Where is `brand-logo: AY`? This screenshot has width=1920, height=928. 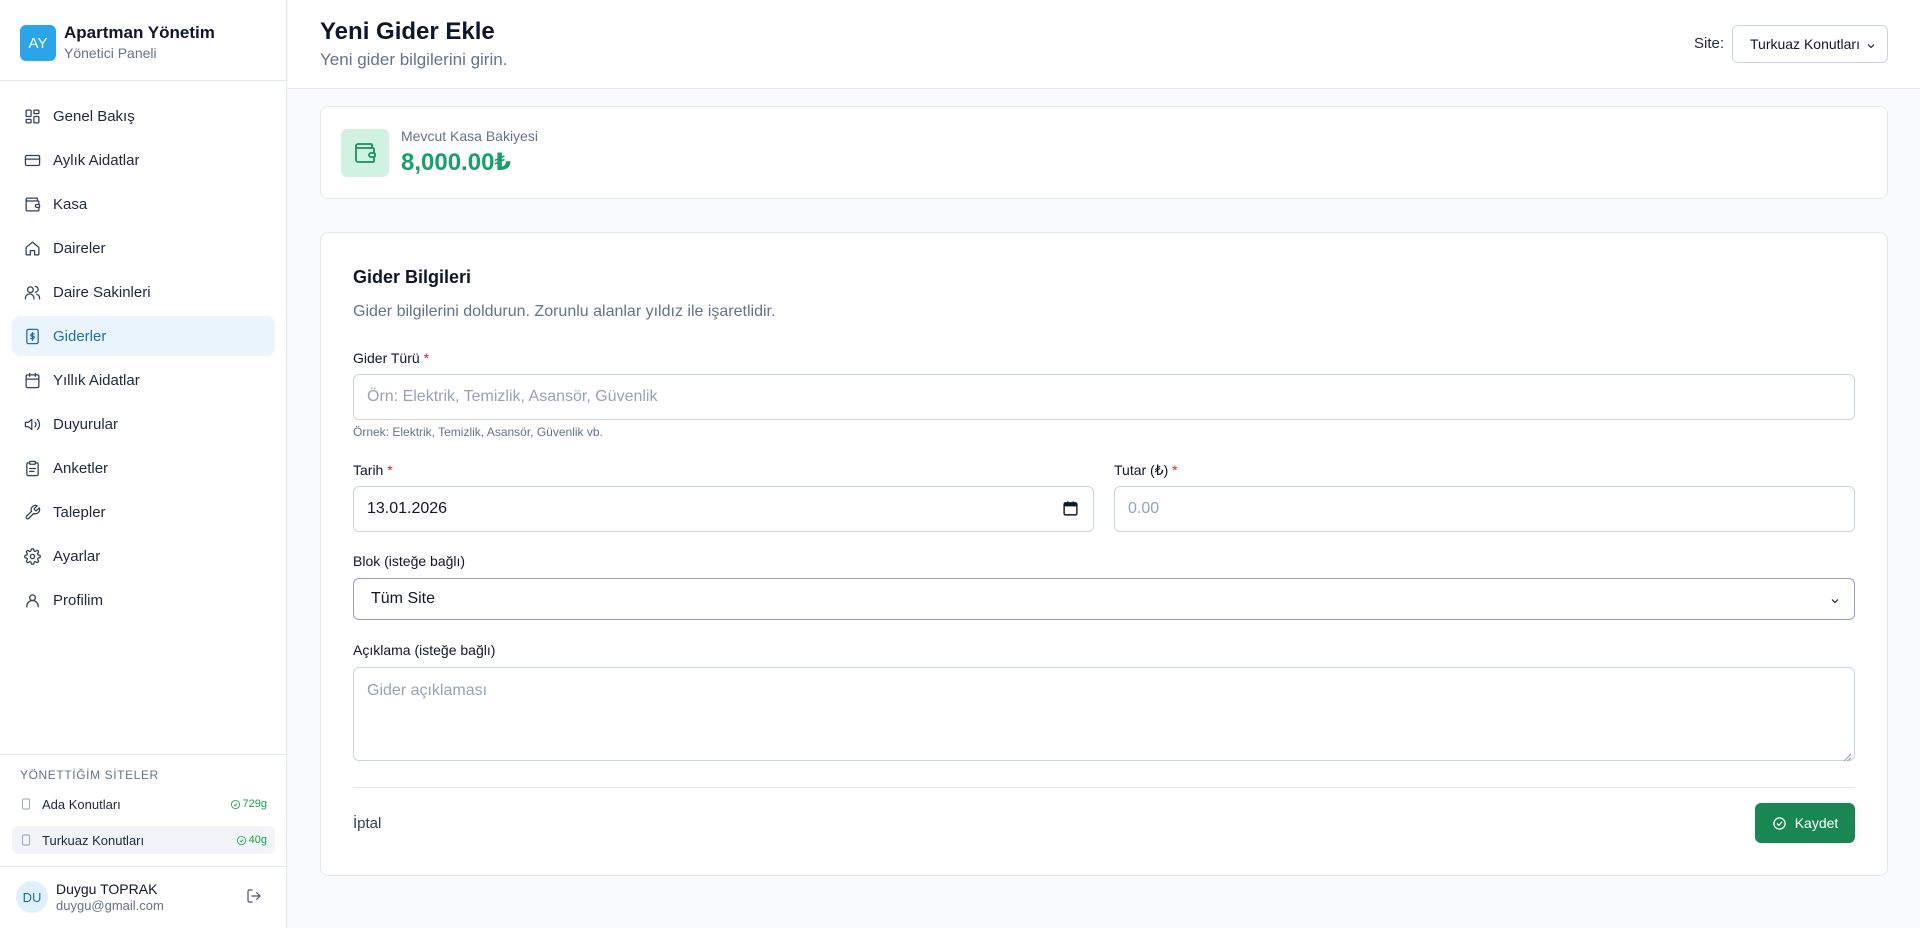 brand-logo: AY is located at coordinates (38, 43).